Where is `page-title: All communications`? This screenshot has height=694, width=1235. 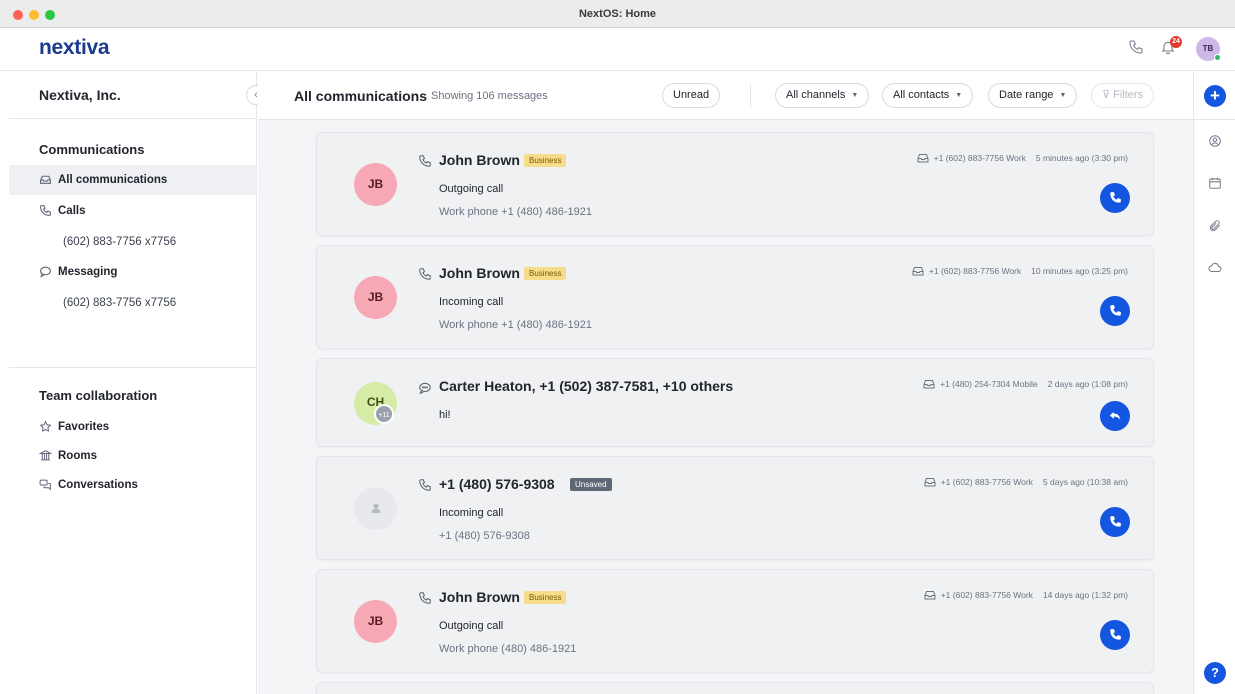
page-title: All communications is located at coordinates (361, 96).